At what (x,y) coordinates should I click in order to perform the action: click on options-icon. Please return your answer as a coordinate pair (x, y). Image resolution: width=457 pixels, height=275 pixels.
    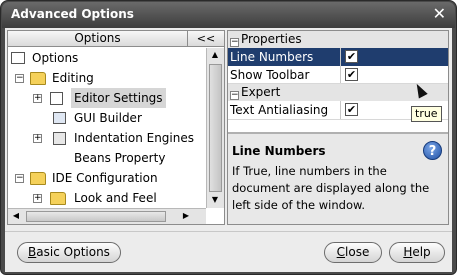
    Looking at the image, I should click on (18, 58).